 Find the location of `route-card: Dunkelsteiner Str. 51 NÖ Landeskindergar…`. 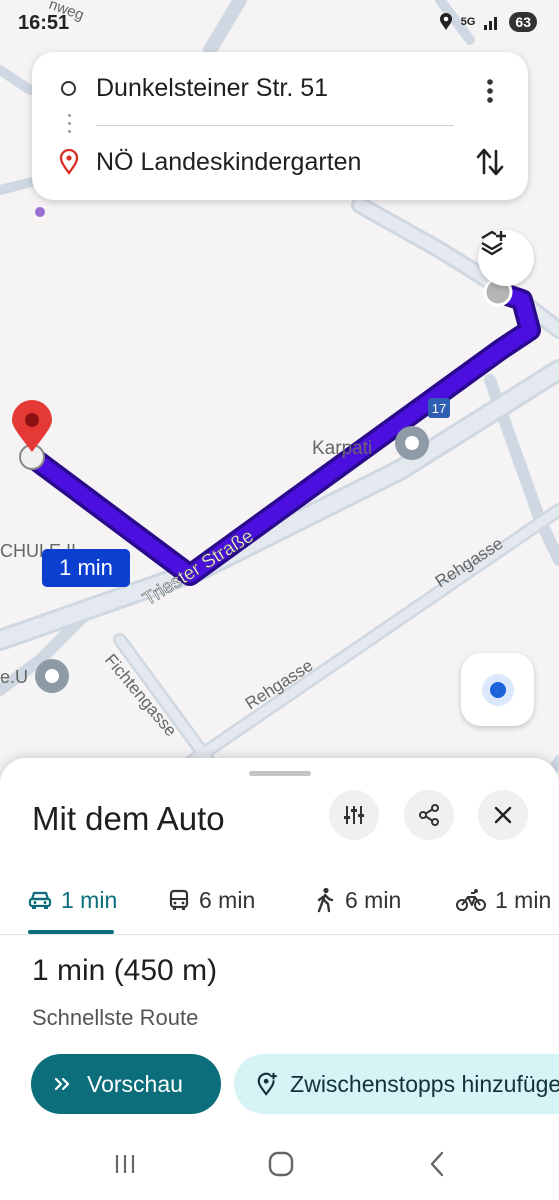

route-card: Dunkelsteiner Str. 51 NÖ Landeskindergar… is located at coordinates (280, 126).